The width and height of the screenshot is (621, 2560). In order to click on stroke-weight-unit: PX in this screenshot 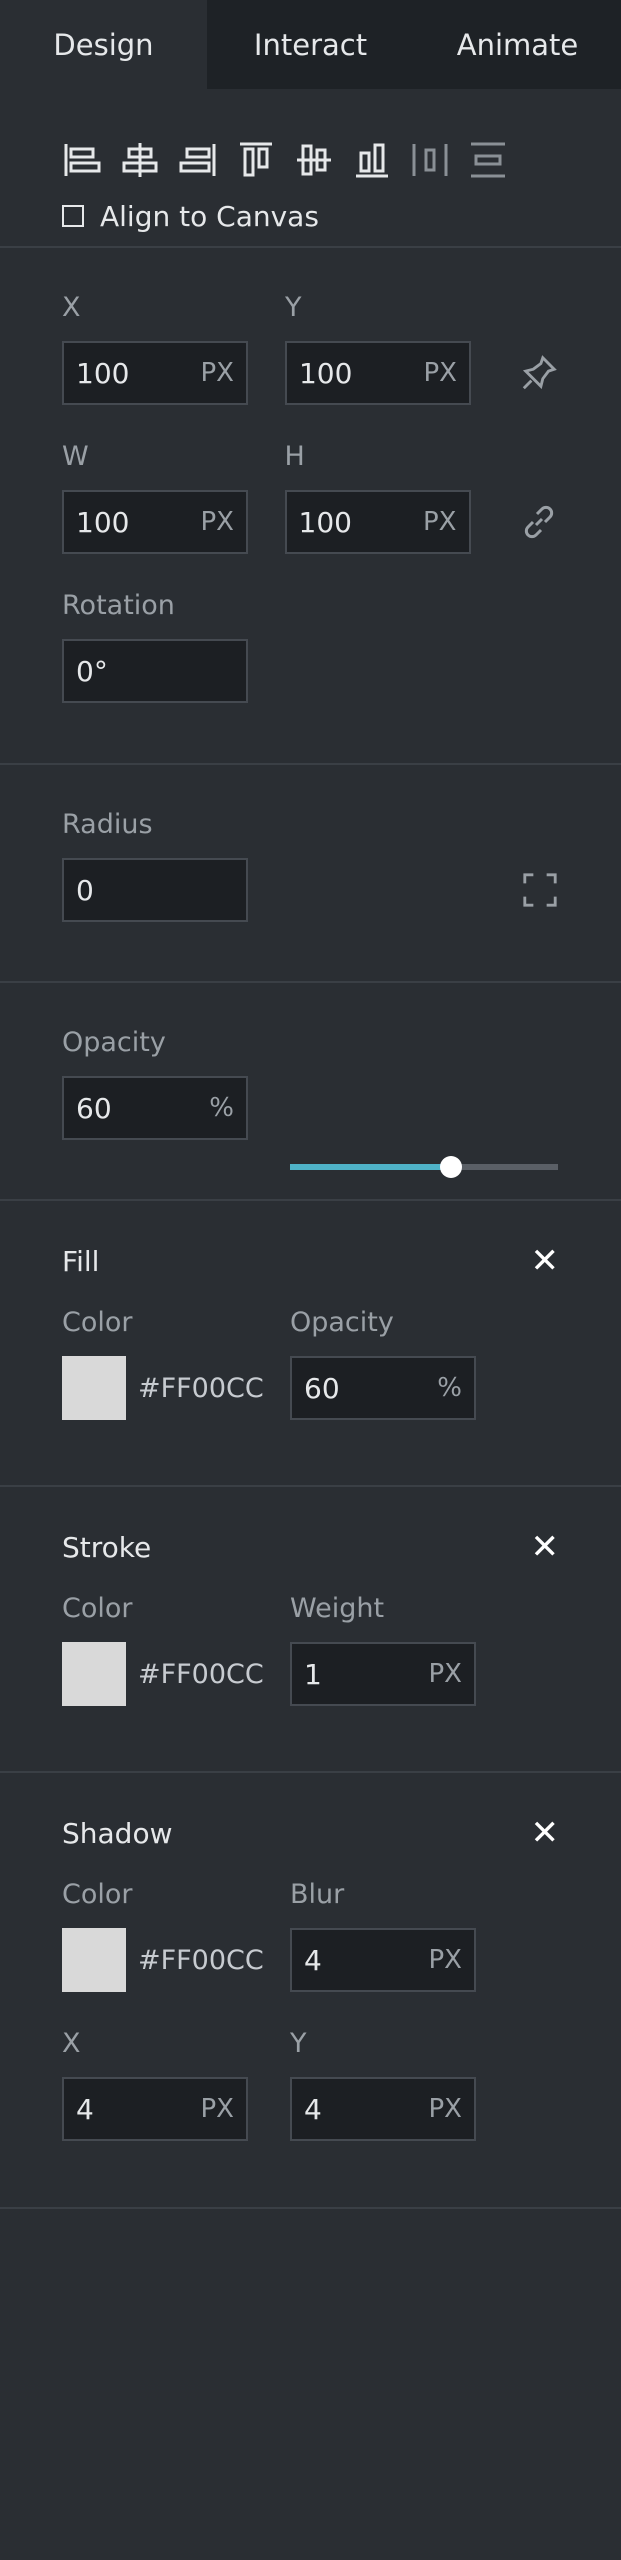, I will do `click(445, 1674)`.